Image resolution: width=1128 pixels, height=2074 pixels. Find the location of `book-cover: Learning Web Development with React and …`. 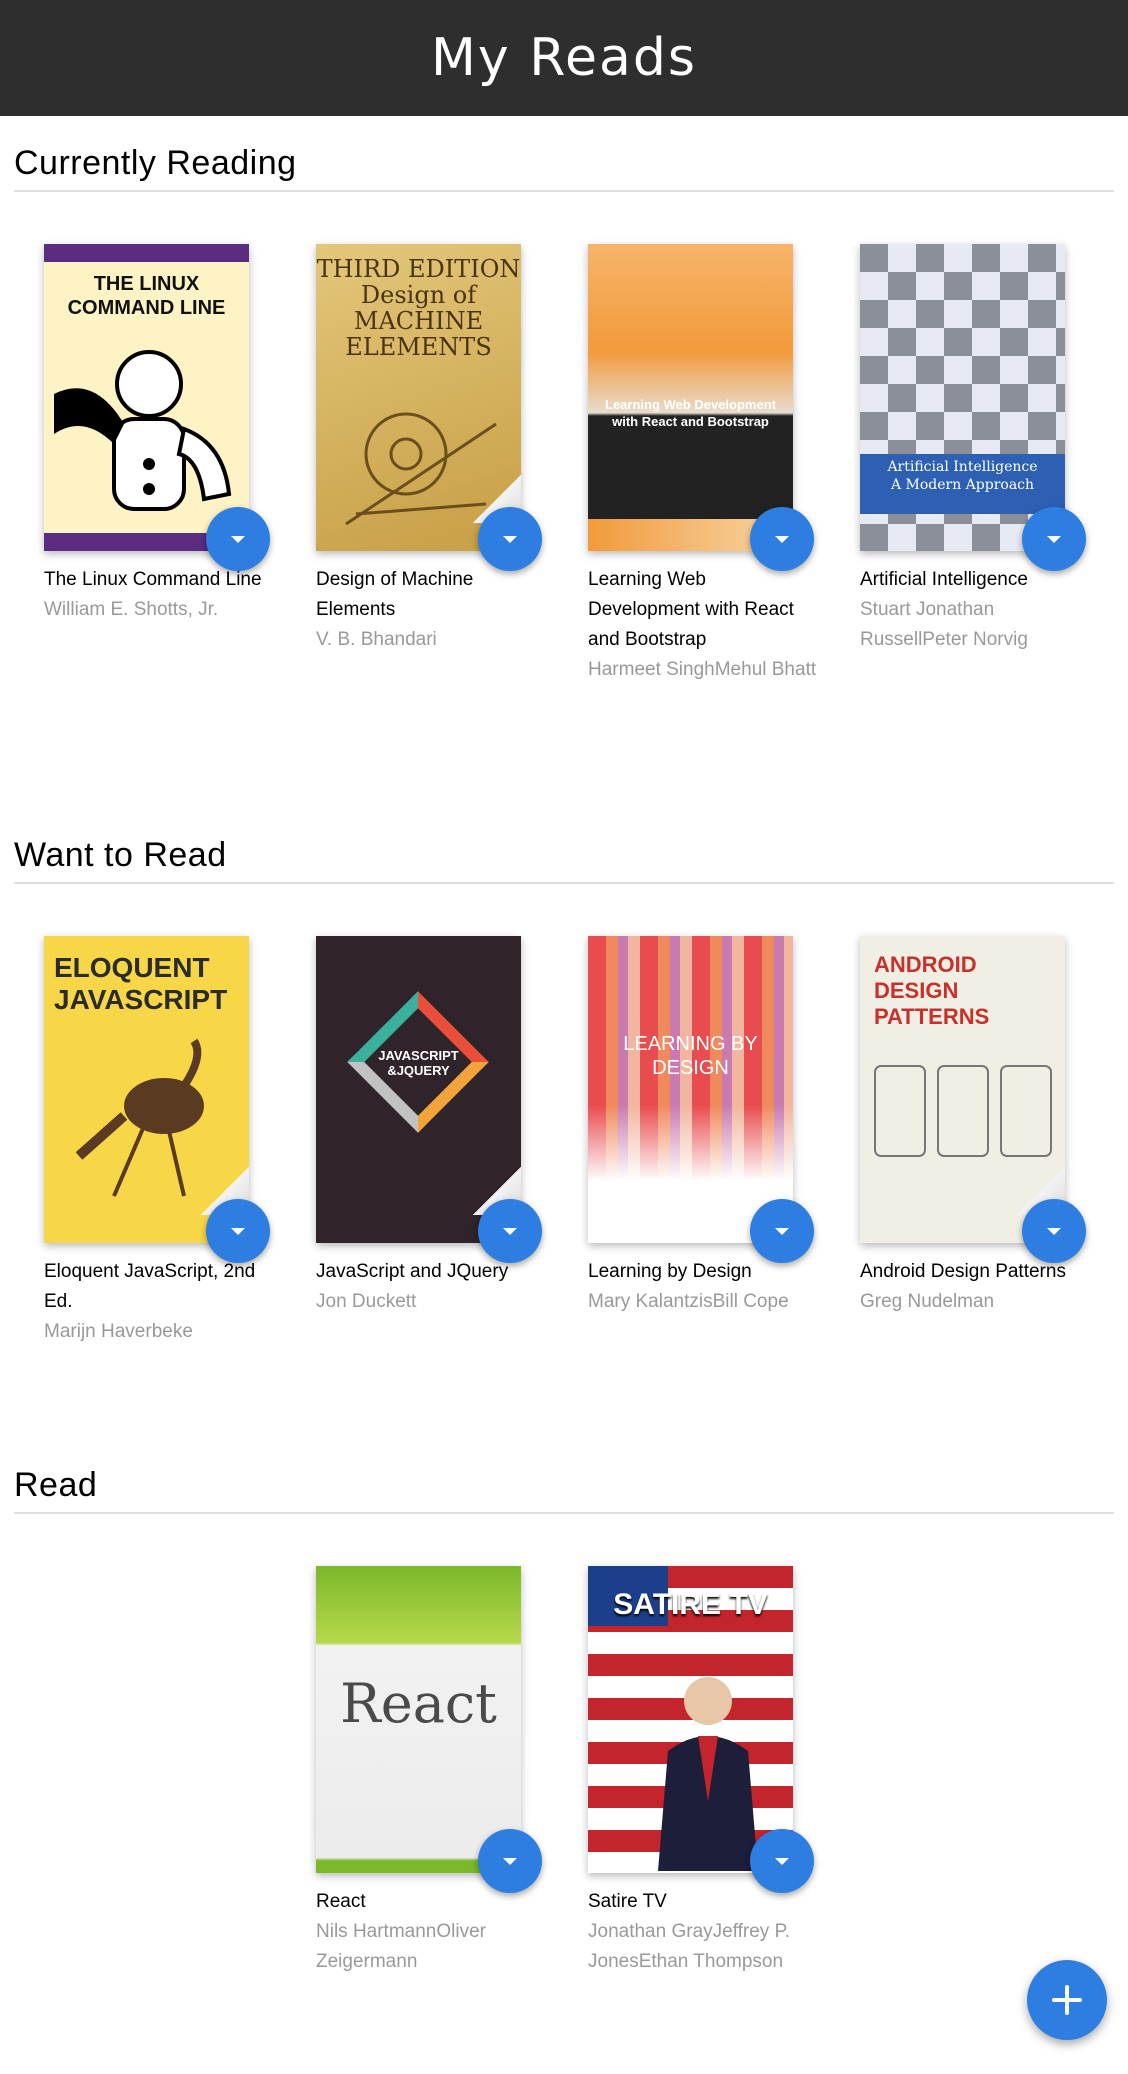

book-cover: Learning Web Development with React and … is located at coordinates (690, 397).